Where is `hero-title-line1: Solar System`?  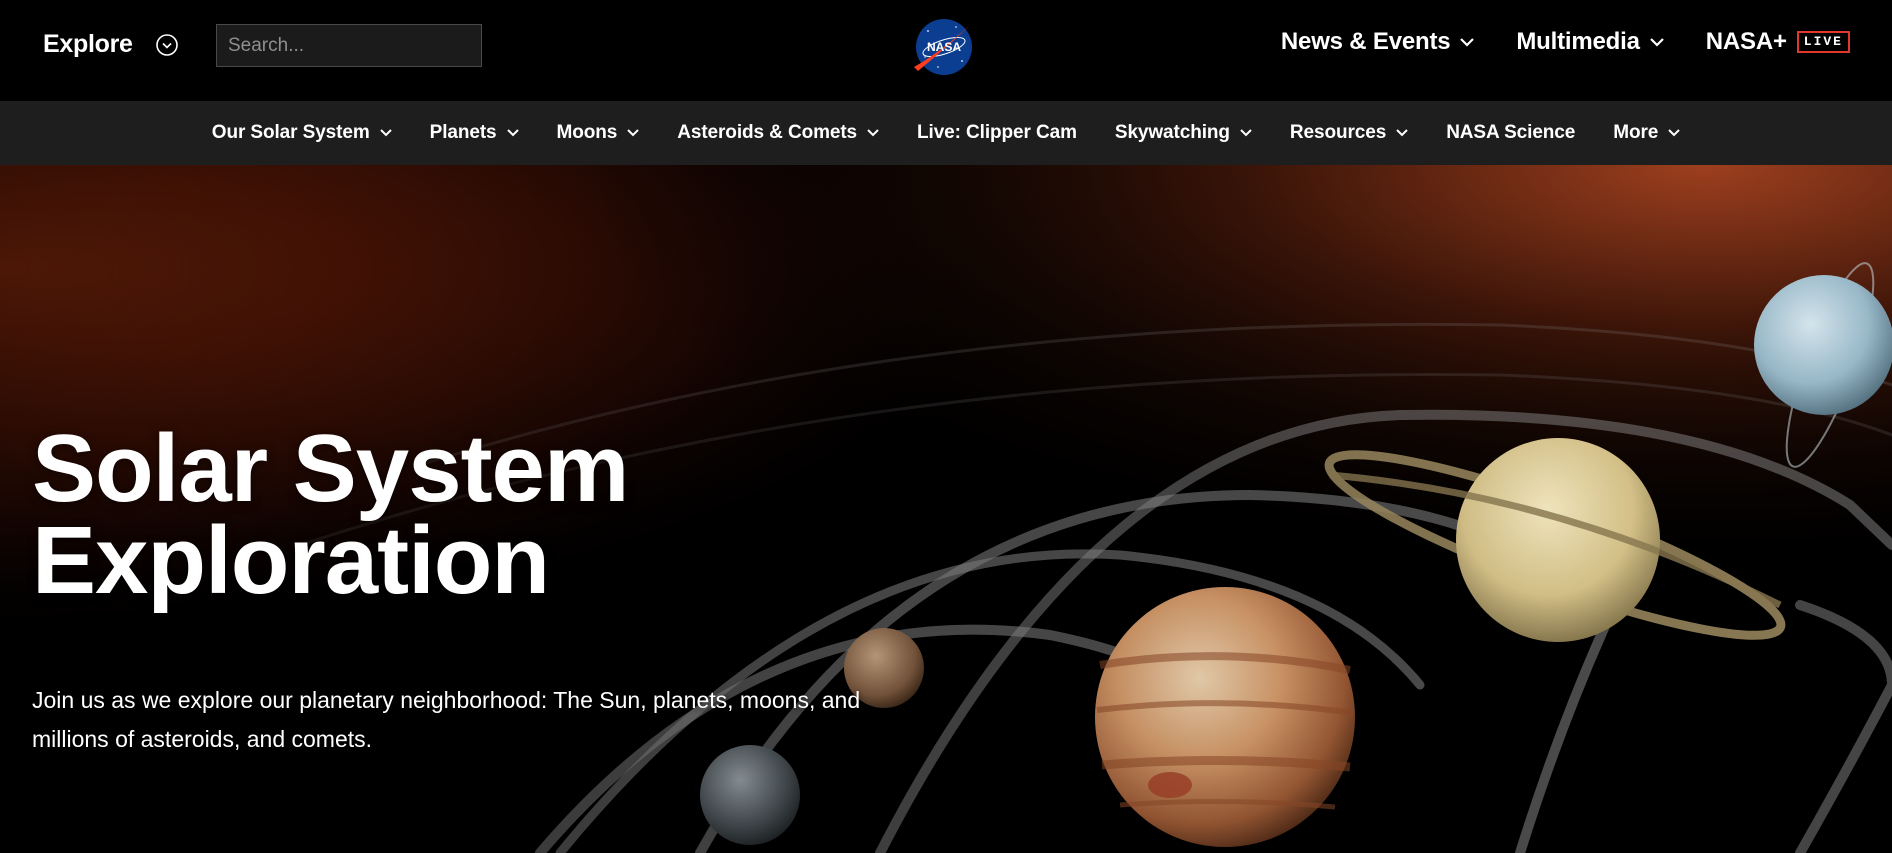 hero-title-line1: Solar System is located at coordinates (330, 468).